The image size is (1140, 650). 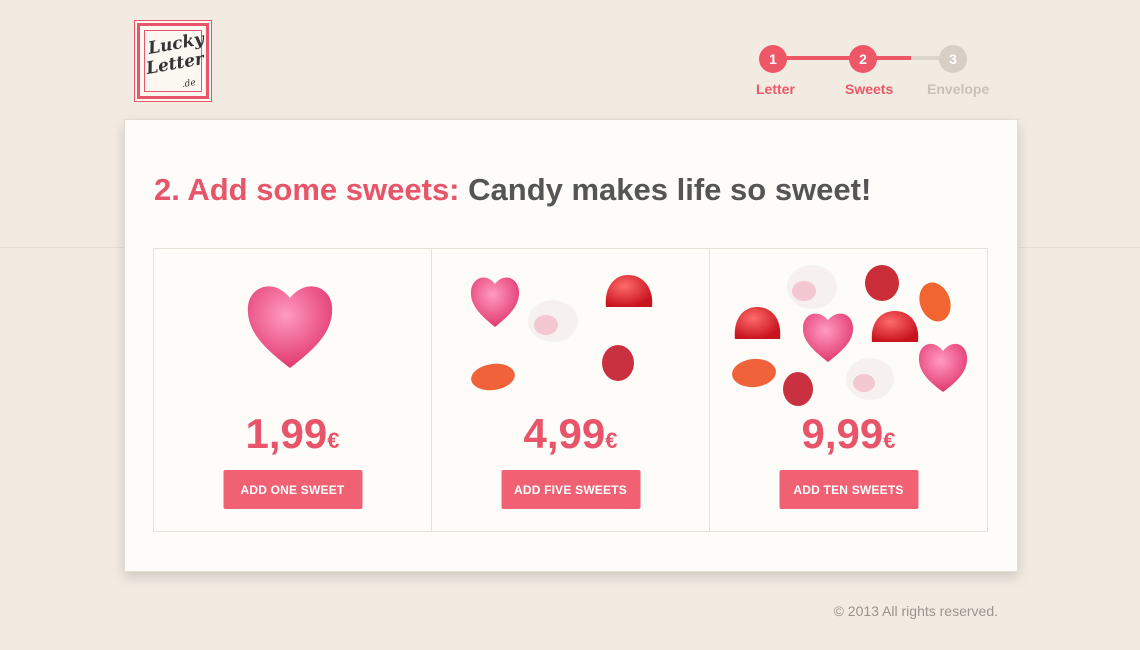 I want to click on step-2-label: Sweets, so click(x=869, y=89).